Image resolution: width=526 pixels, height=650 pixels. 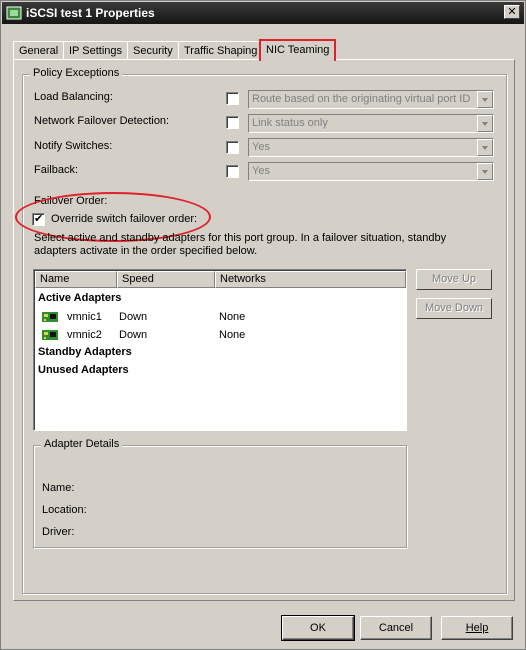 What do you see at coordinates (39, 50) in the screenshot?
I see `tab-general: General` at bounding box center [39, 50].